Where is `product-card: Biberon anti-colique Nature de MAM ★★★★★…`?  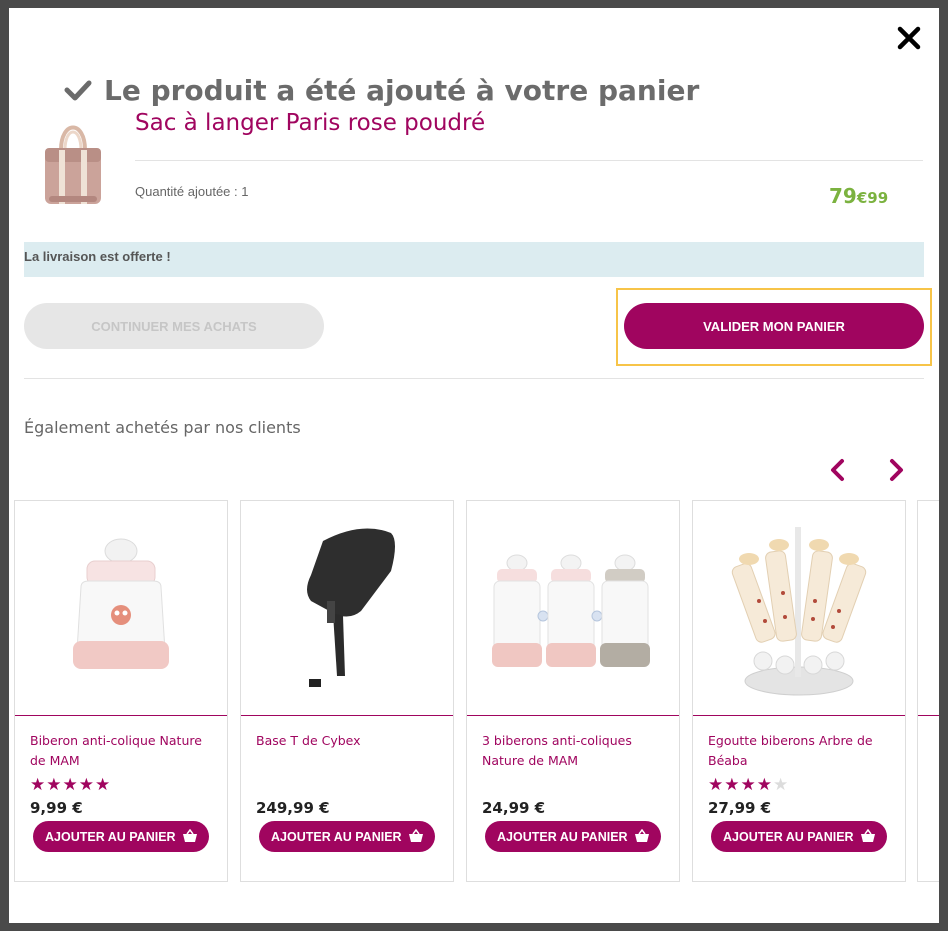 product-card: Biberon anti-colique Nature de MAM ★★★★★… is located at coordinates (121, 691).